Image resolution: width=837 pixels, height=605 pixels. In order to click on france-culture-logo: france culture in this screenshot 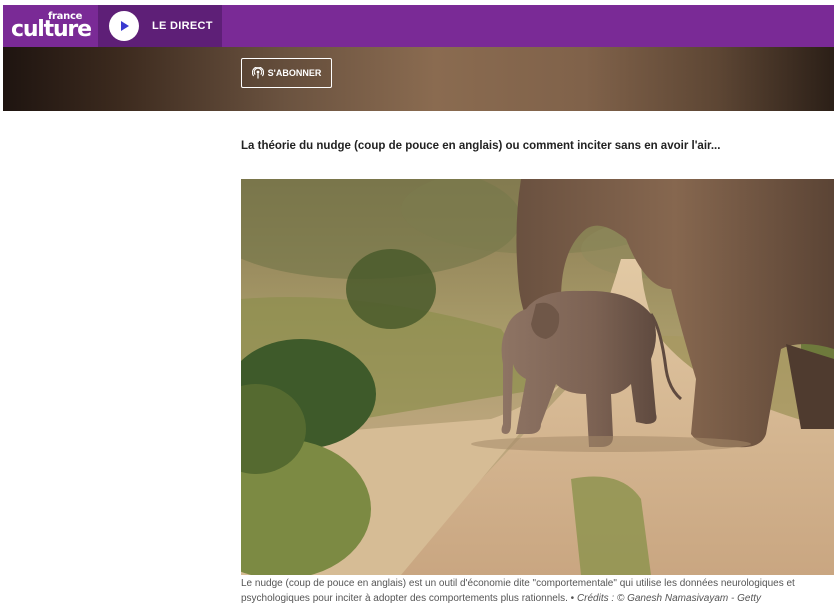, I will do `click(50, 26)`.